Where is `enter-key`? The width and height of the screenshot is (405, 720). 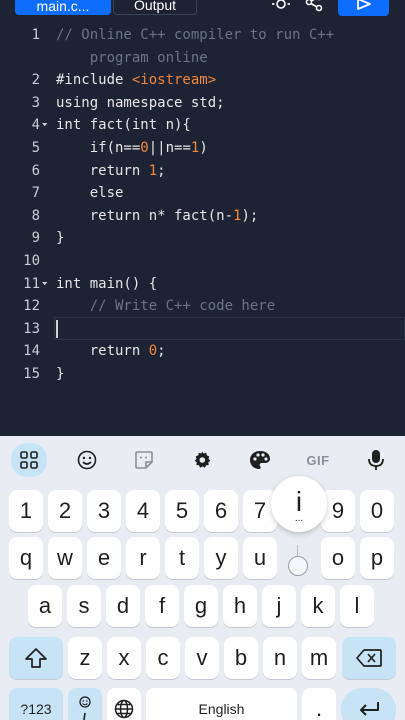 enter-key is located at coordinates (368, 704).